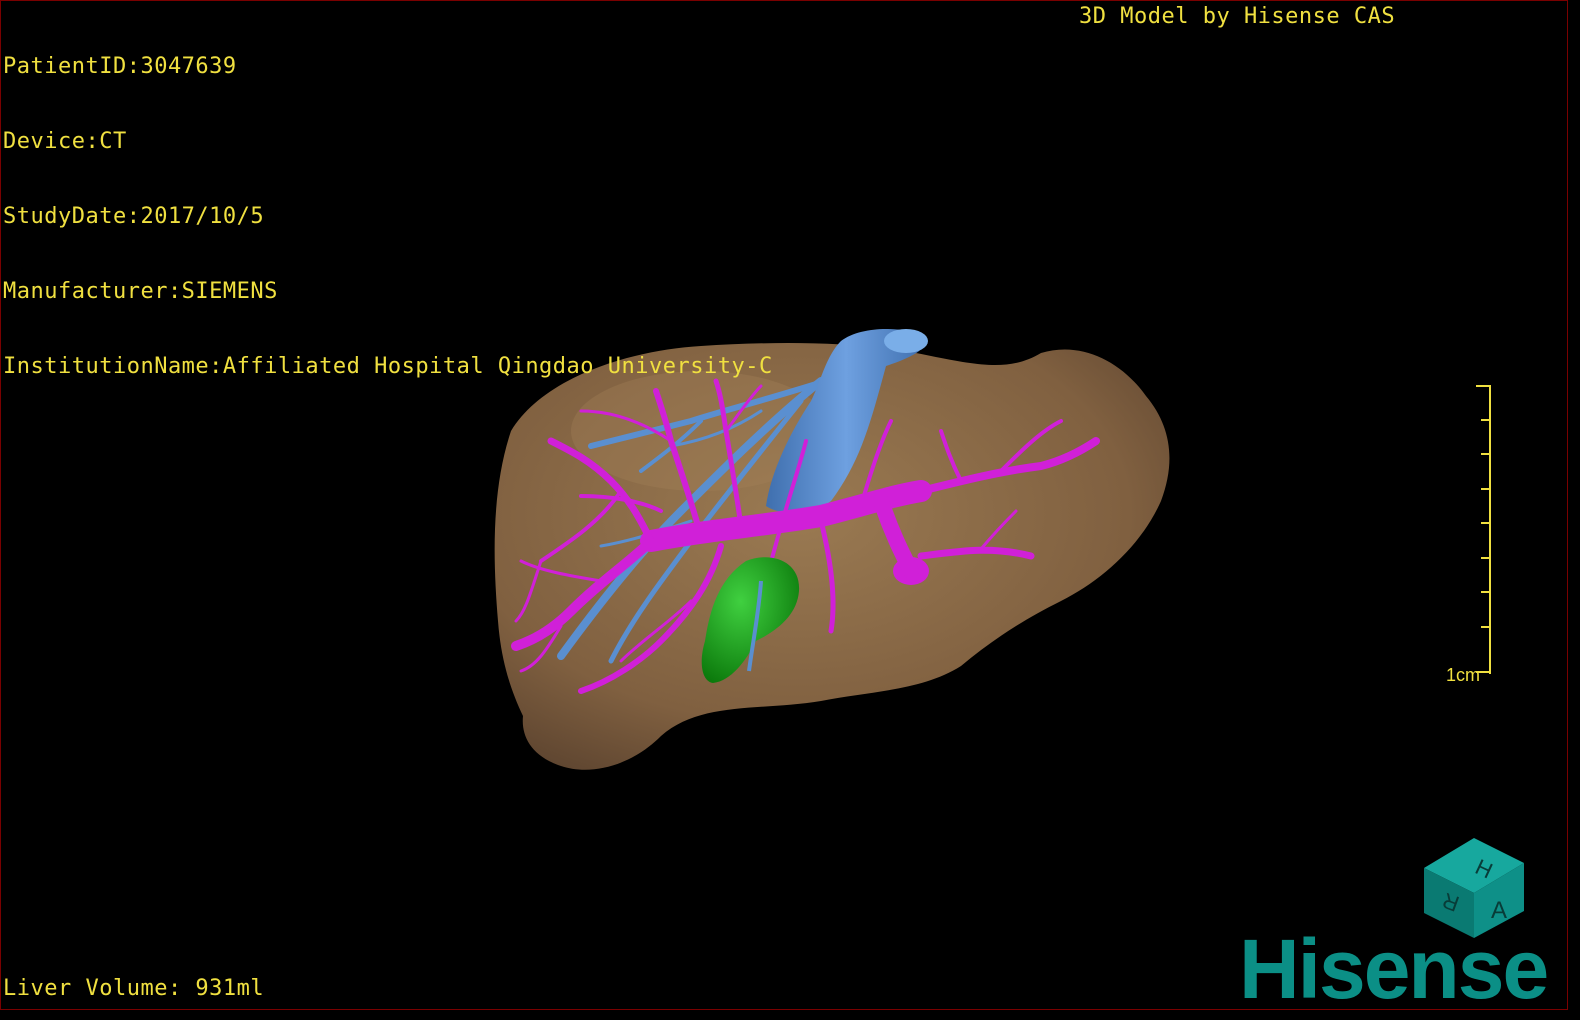 The image size is (1580, 1020). Describe the element at coordinates (1483, 529) in the screenshot. I see `scale-bar` at that location.